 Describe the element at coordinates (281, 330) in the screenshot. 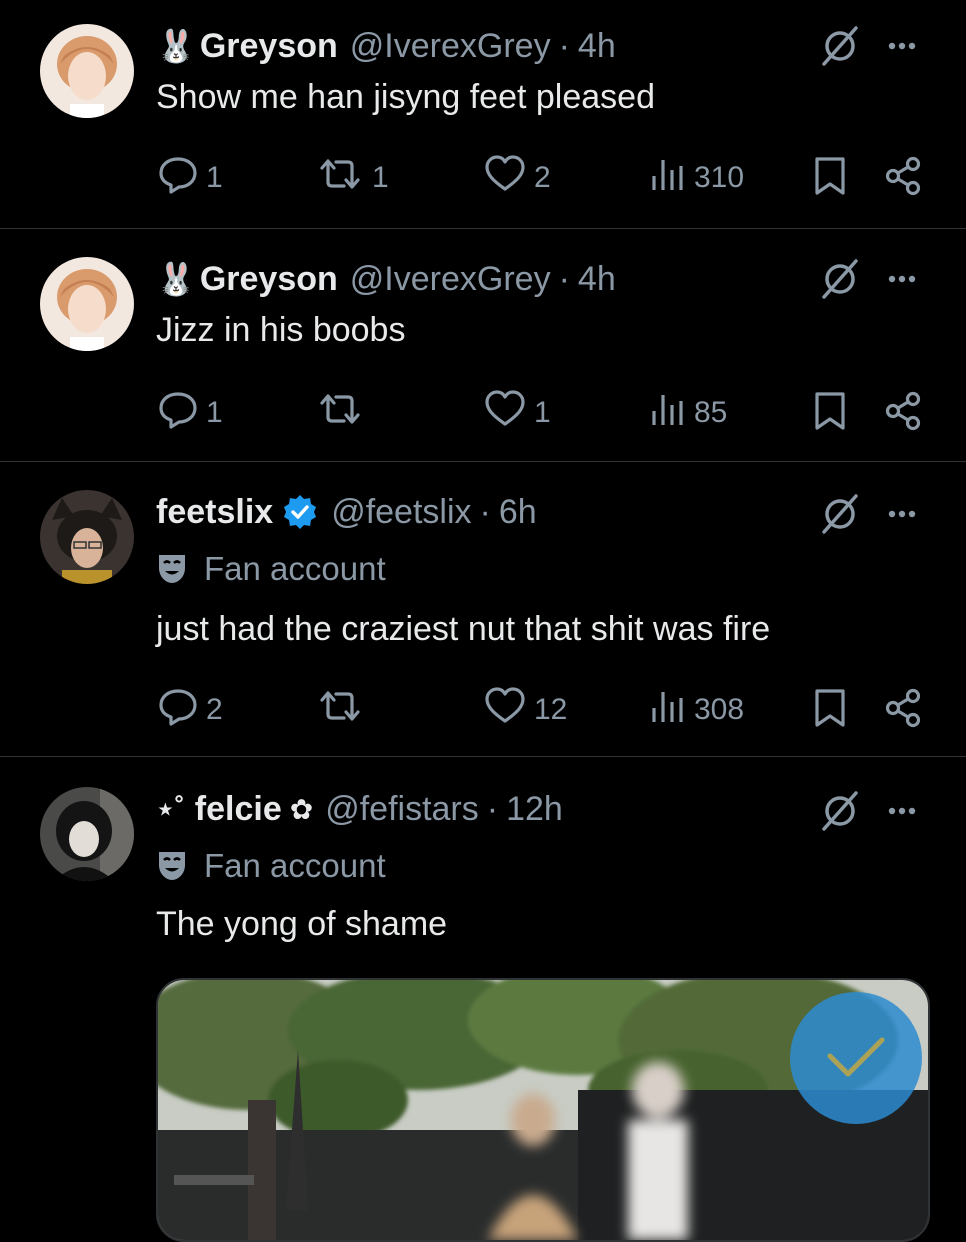

I see `post-text: Jizz in his boobs` at that location.